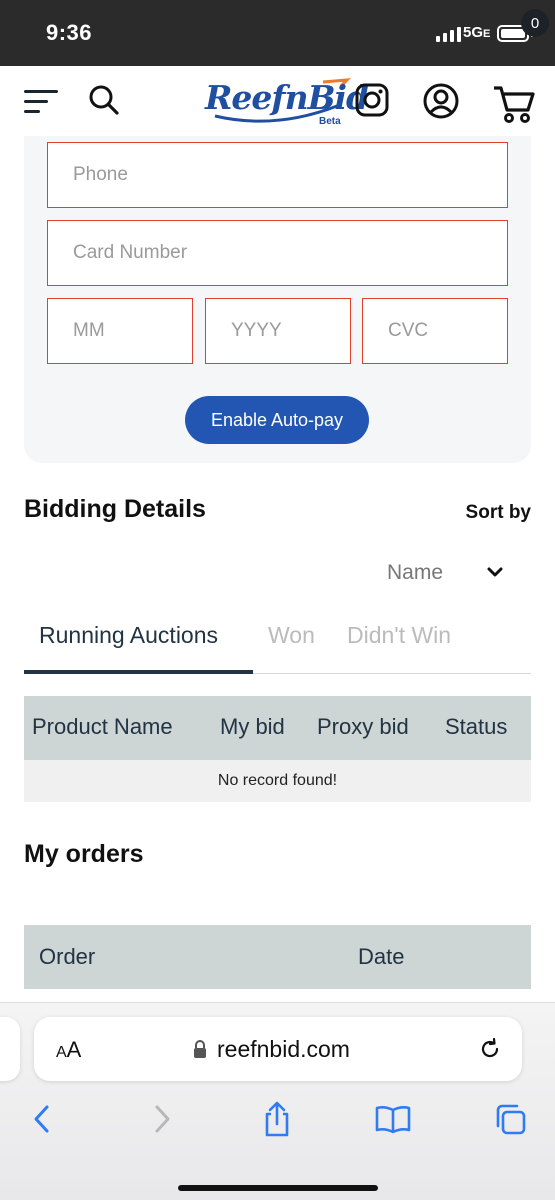 The width and height of the screenshot is (555, 1200). I want to click on bids-table-header: Product Name My bid Proxy bid Status, so click(277, 728).